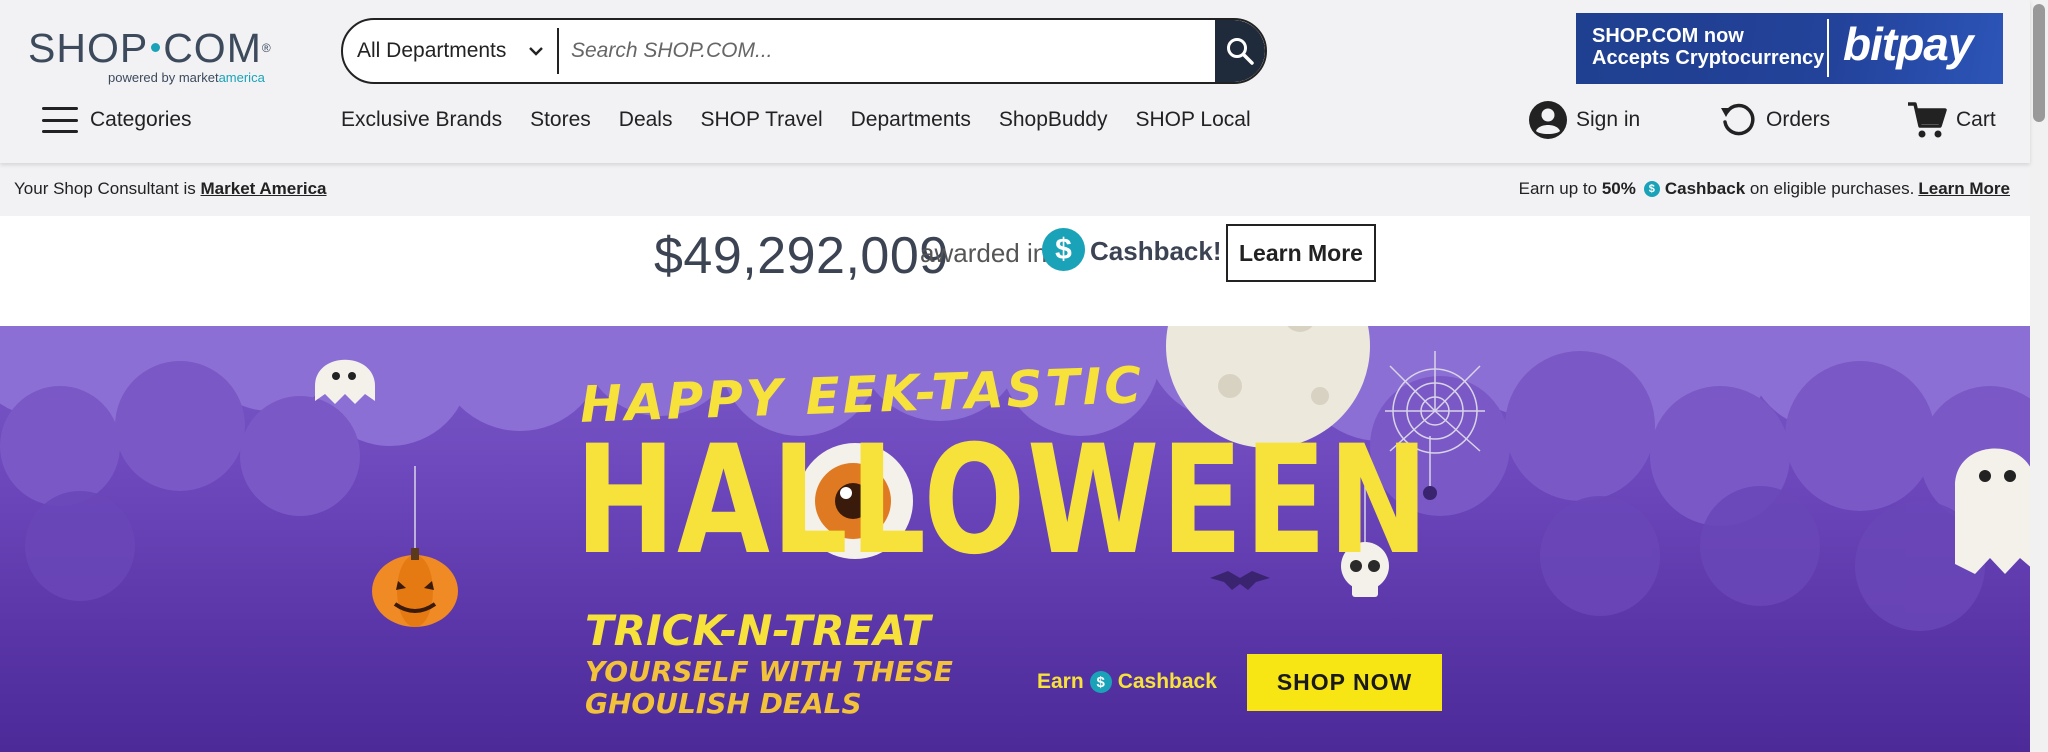  I want to click on history-icon, so click(1738, 119).